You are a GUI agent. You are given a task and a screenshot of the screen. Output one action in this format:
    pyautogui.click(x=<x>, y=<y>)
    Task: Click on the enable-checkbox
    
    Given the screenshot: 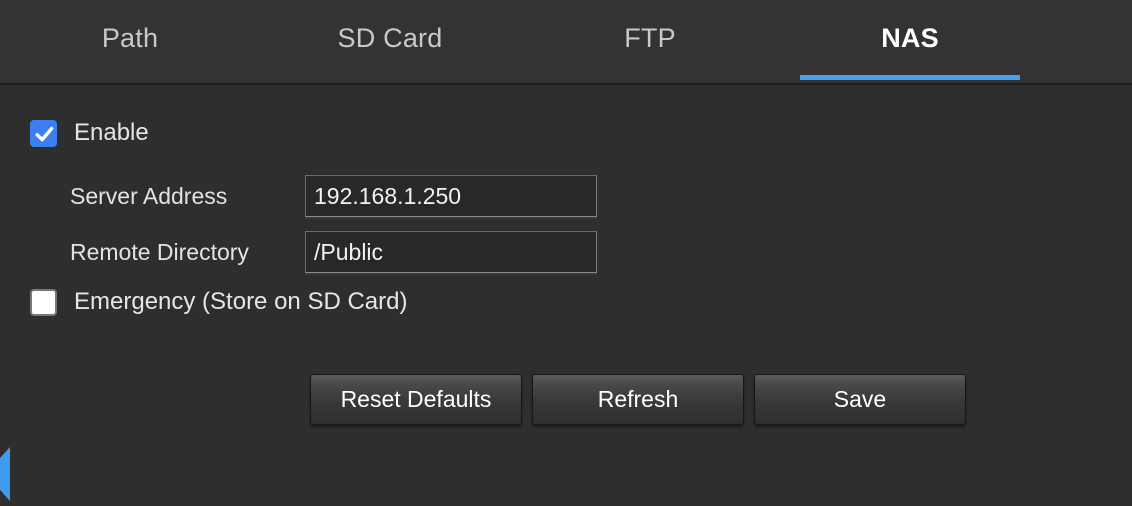 What is the action you would take?
    pyautogui.click(x=43, y=133)
    